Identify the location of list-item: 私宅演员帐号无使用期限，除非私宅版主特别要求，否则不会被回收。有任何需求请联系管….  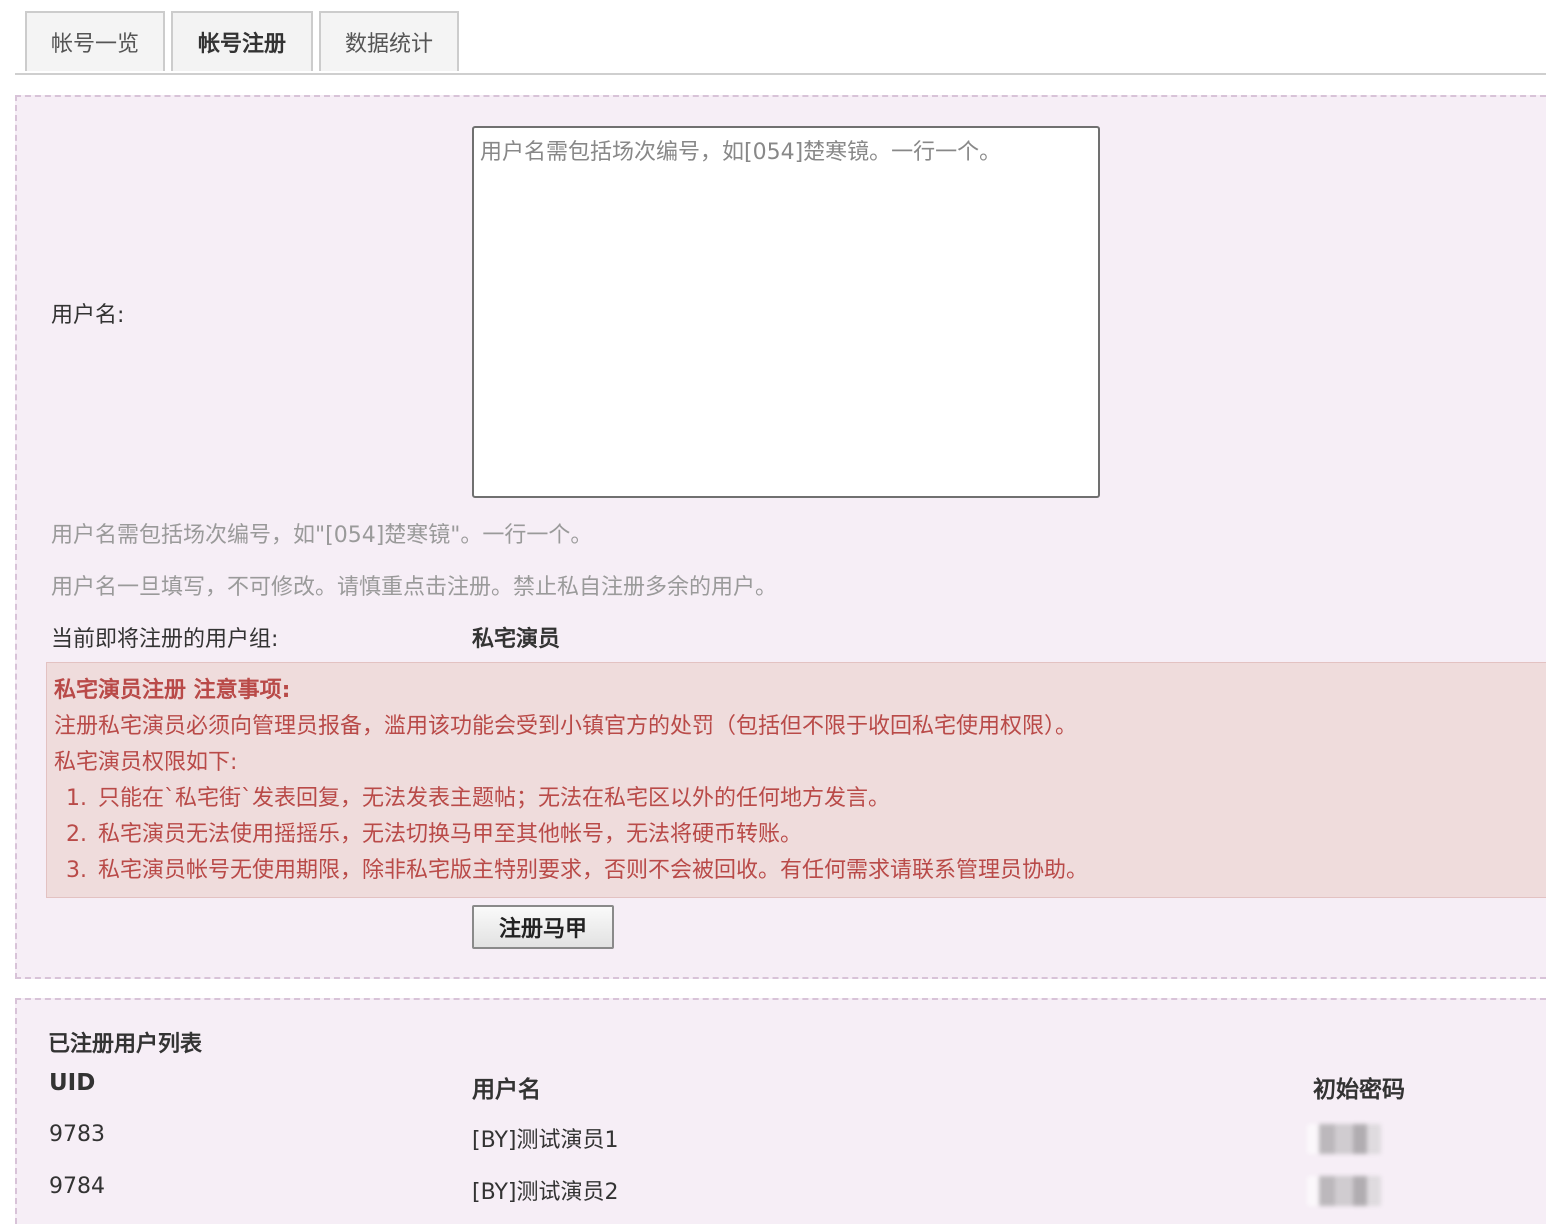
(820, 871).